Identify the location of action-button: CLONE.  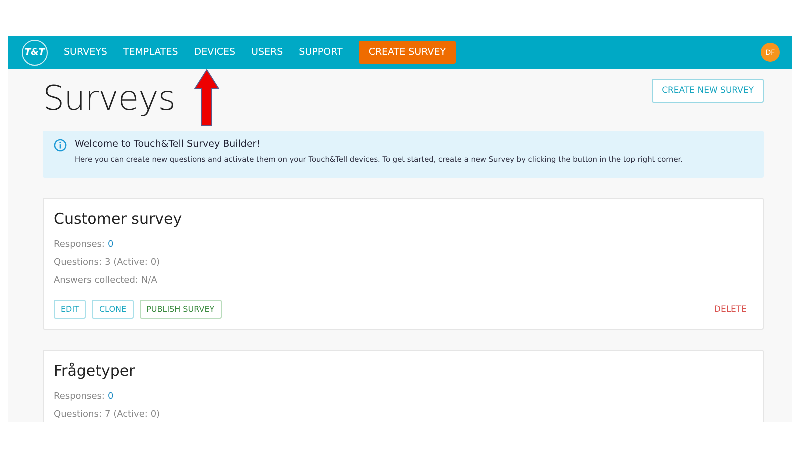
(113, 309).